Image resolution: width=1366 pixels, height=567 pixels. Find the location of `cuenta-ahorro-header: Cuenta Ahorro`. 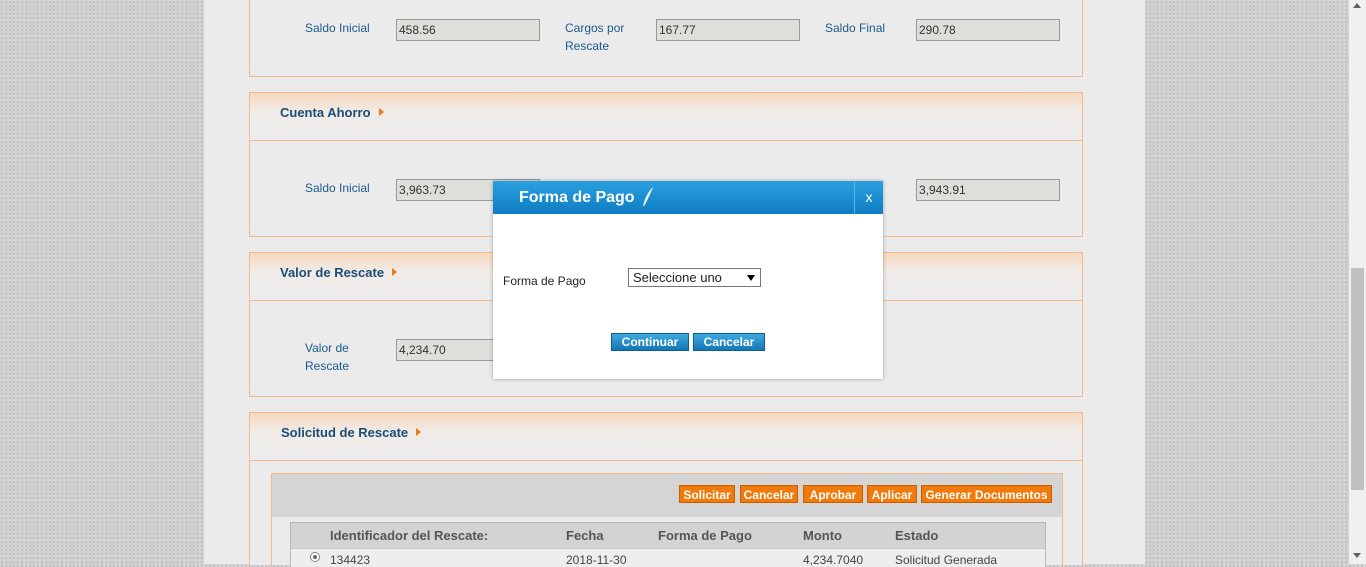

cuenta-ahorro-header: Cuenta Ahorro is located at coordinates (666, 117).